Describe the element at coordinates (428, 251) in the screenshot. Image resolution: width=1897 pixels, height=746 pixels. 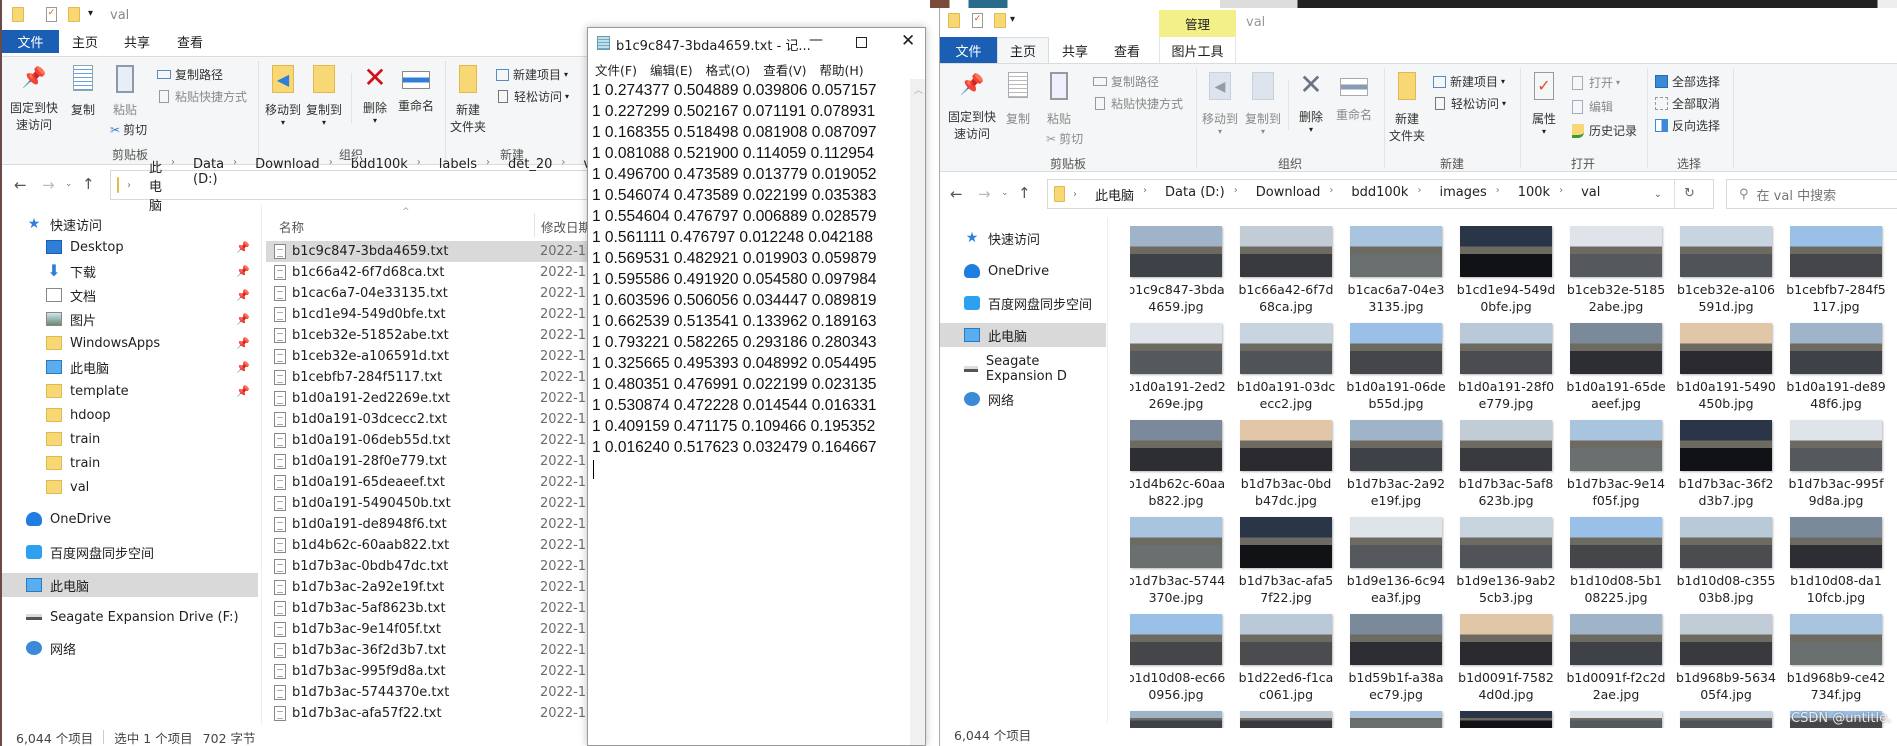
I see `file-row: b1c9c847-3bda4659.txt 2022-12-` at that location.